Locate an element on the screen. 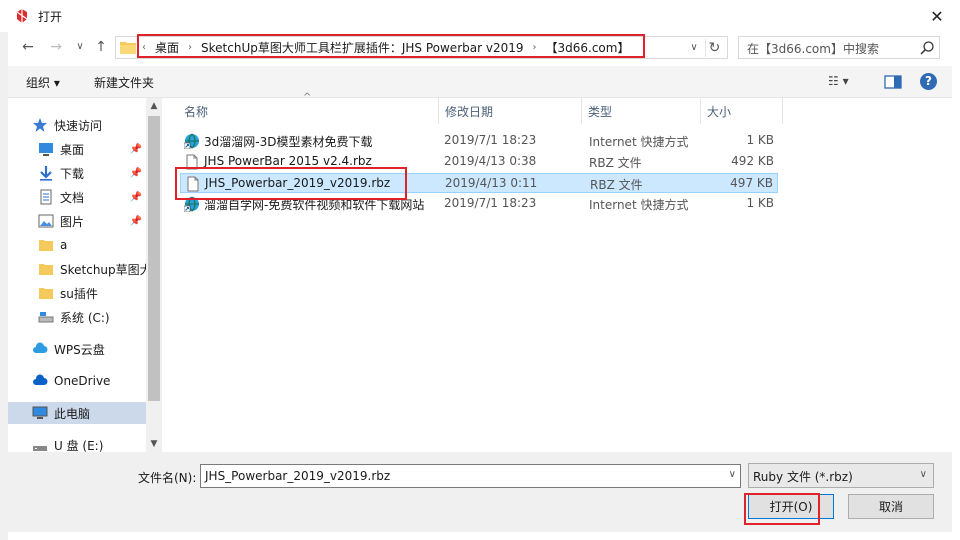 The image size is (960, 540). column-label: 大小 is located at coordinates (719, 111).